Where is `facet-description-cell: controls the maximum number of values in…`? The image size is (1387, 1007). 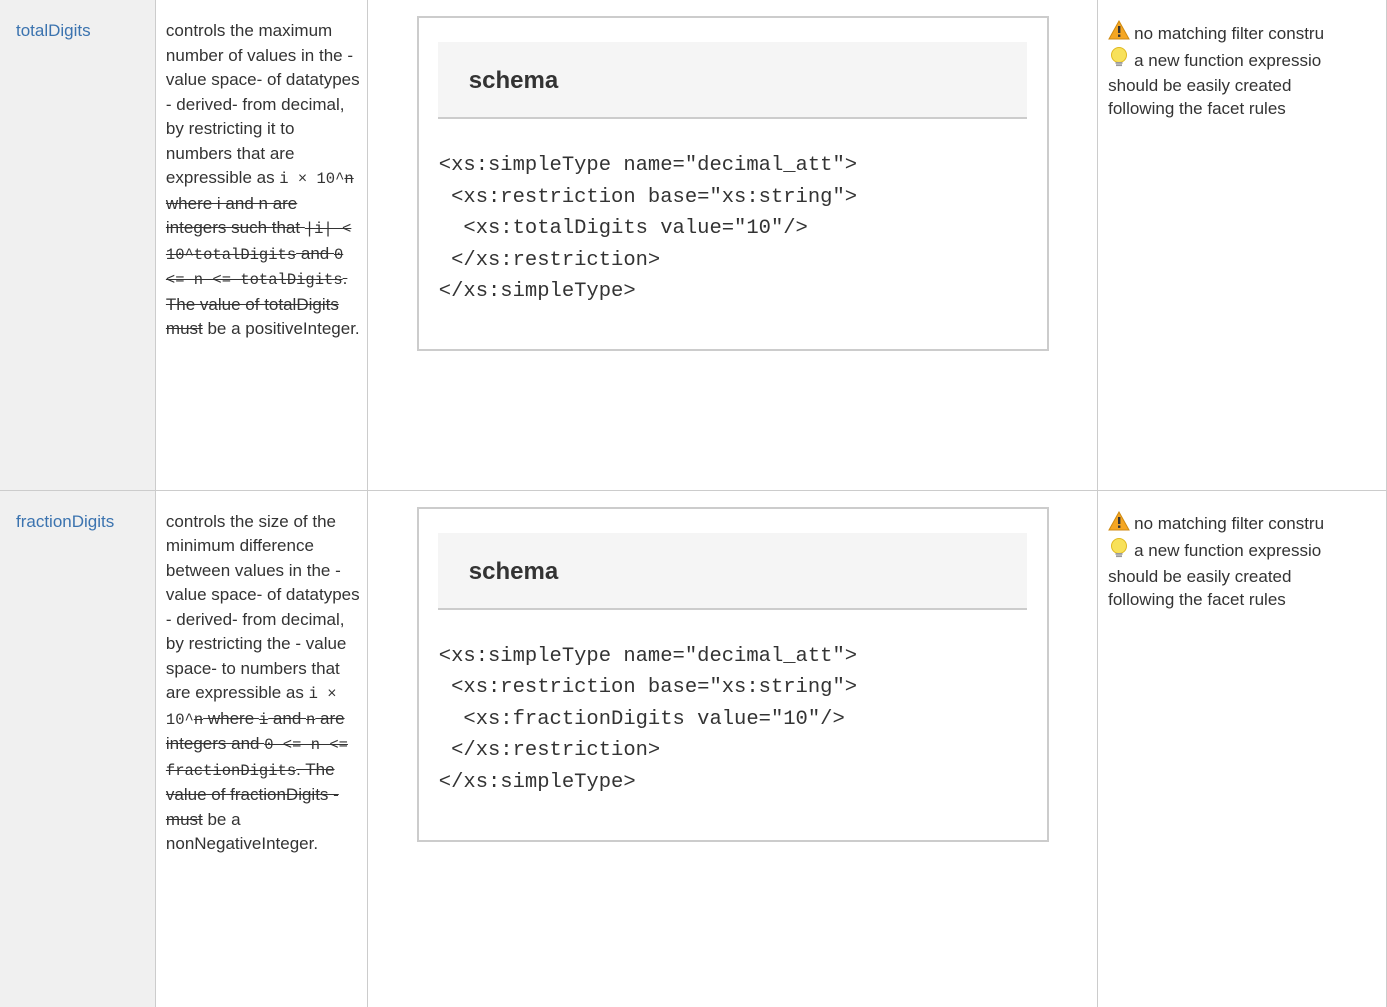 facet-description-cell: controls the maximum number of values in… is located at coordinates (261, 245).